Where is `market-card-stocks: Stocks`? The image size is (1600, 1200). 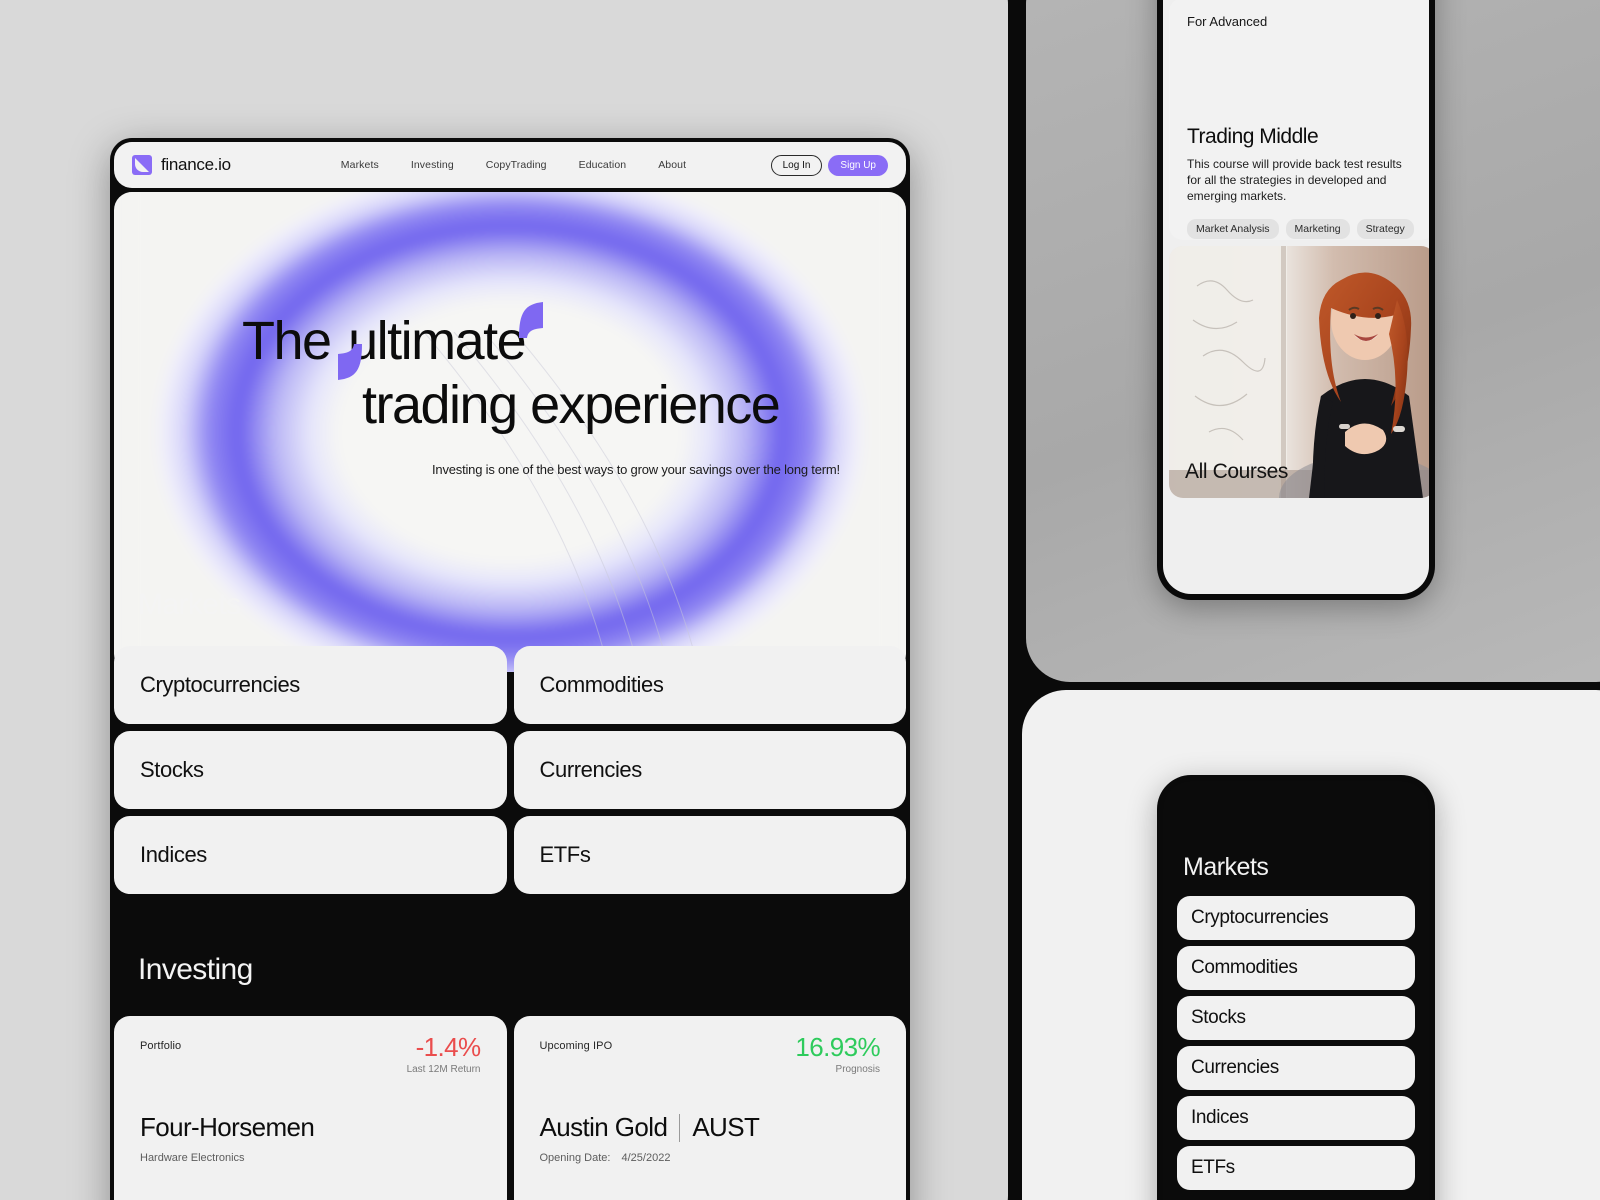
market-card-stocks: Stocks is located at coordinates (310, 770).